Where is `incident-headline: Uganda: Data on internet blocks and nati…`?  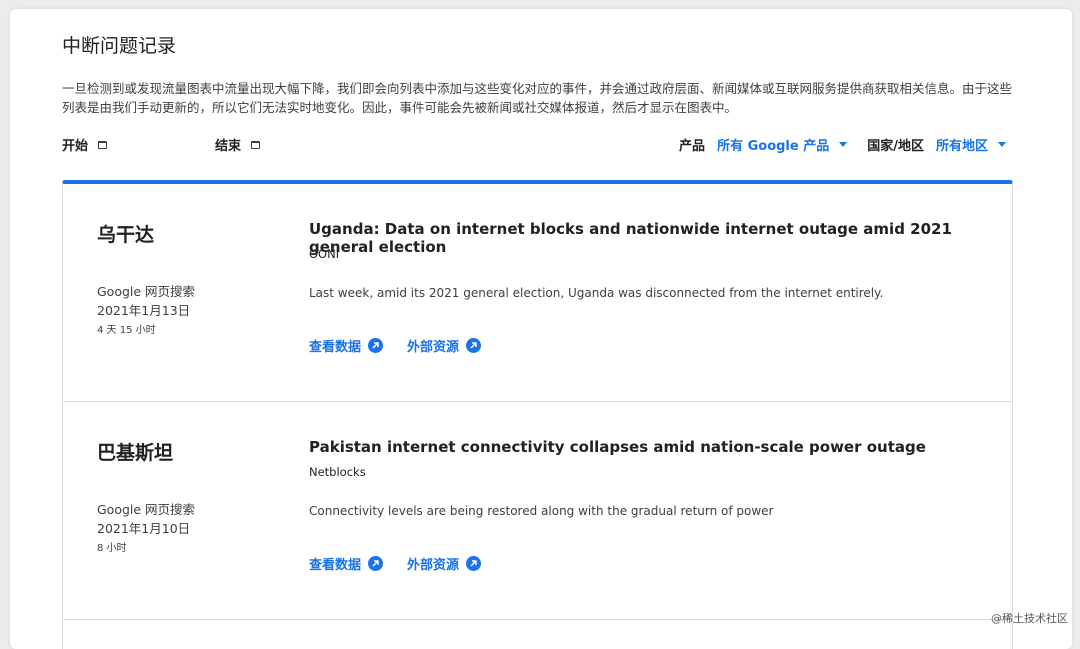
incident-headline: Uganda: Data on internet blocks and nati… is located at coordinates (660, 238).